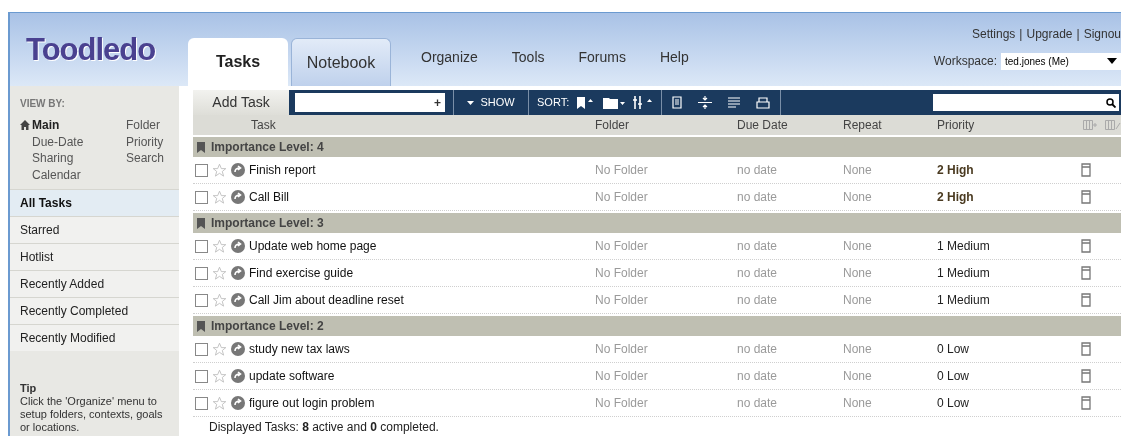 The image size is (1121, 436). What do you see at coordinates (301, 273) in the screenshot?
I see `task-title: Find exercise guide` at bounding box center [301, 273].